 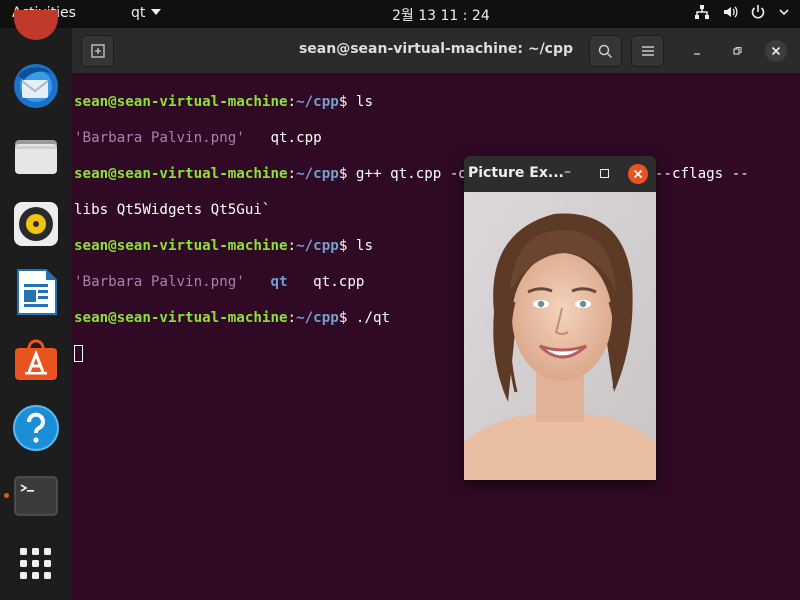 I want to click on volume-icon, so click(x=731, y=12).